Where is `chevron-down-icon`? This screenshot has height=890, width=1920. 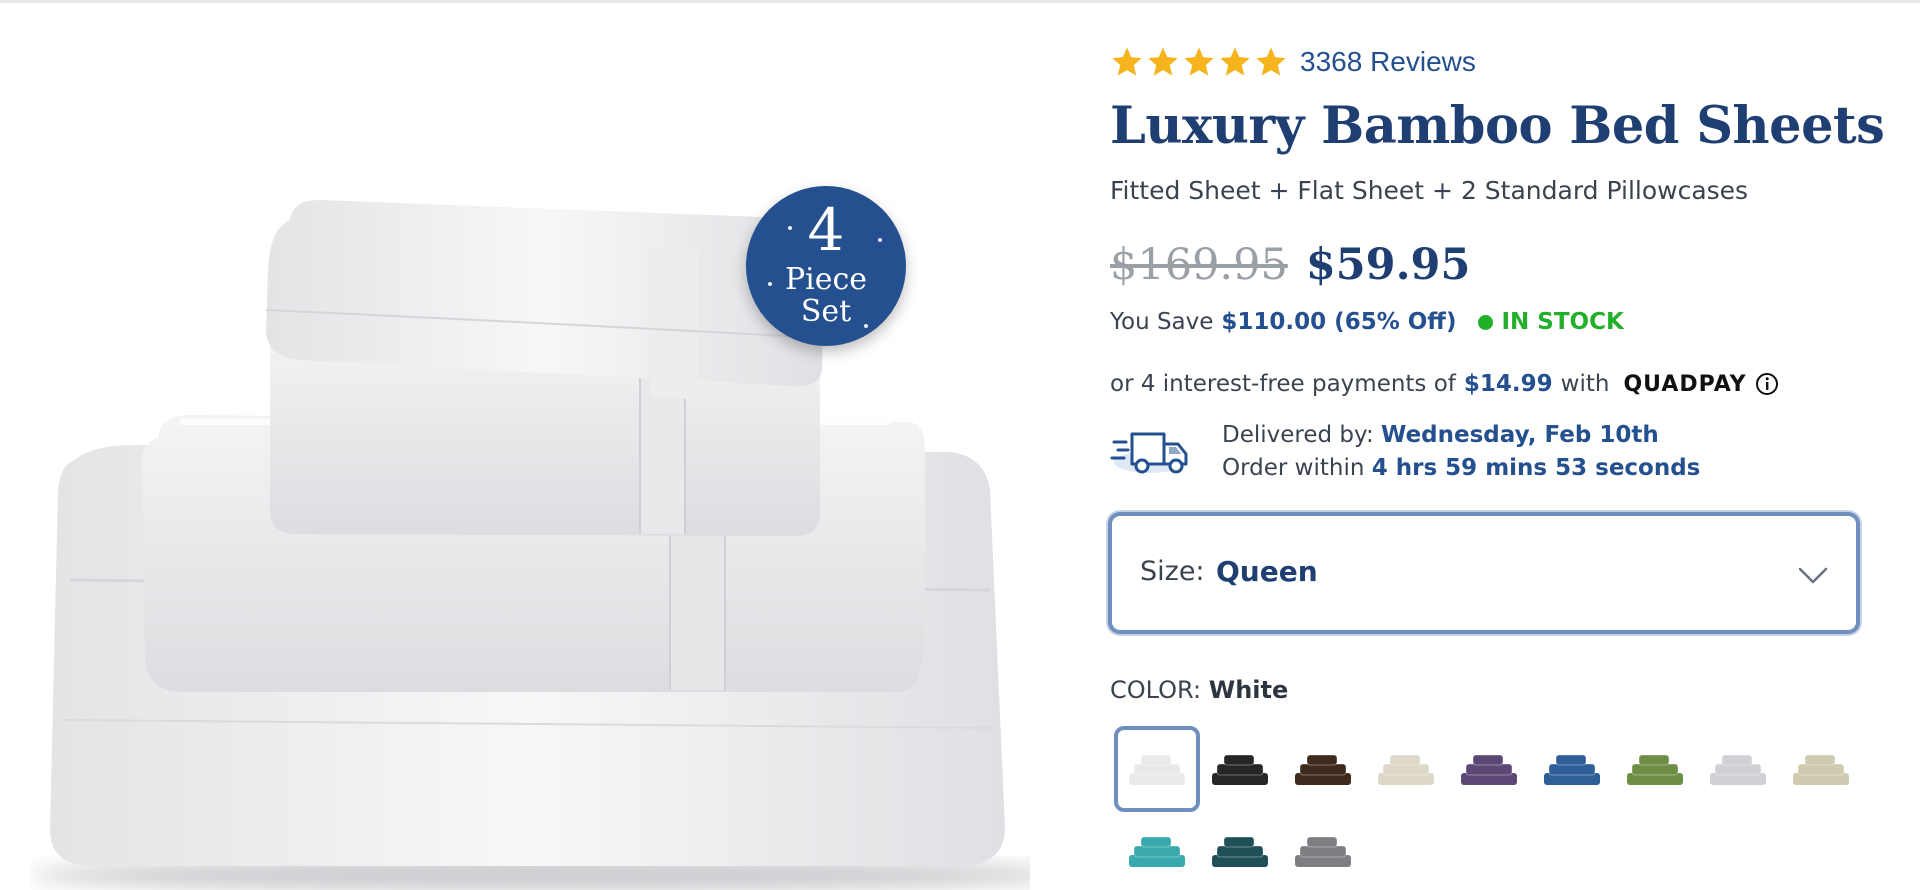 chevron-down-icon is located at coordinates (1813, 575).